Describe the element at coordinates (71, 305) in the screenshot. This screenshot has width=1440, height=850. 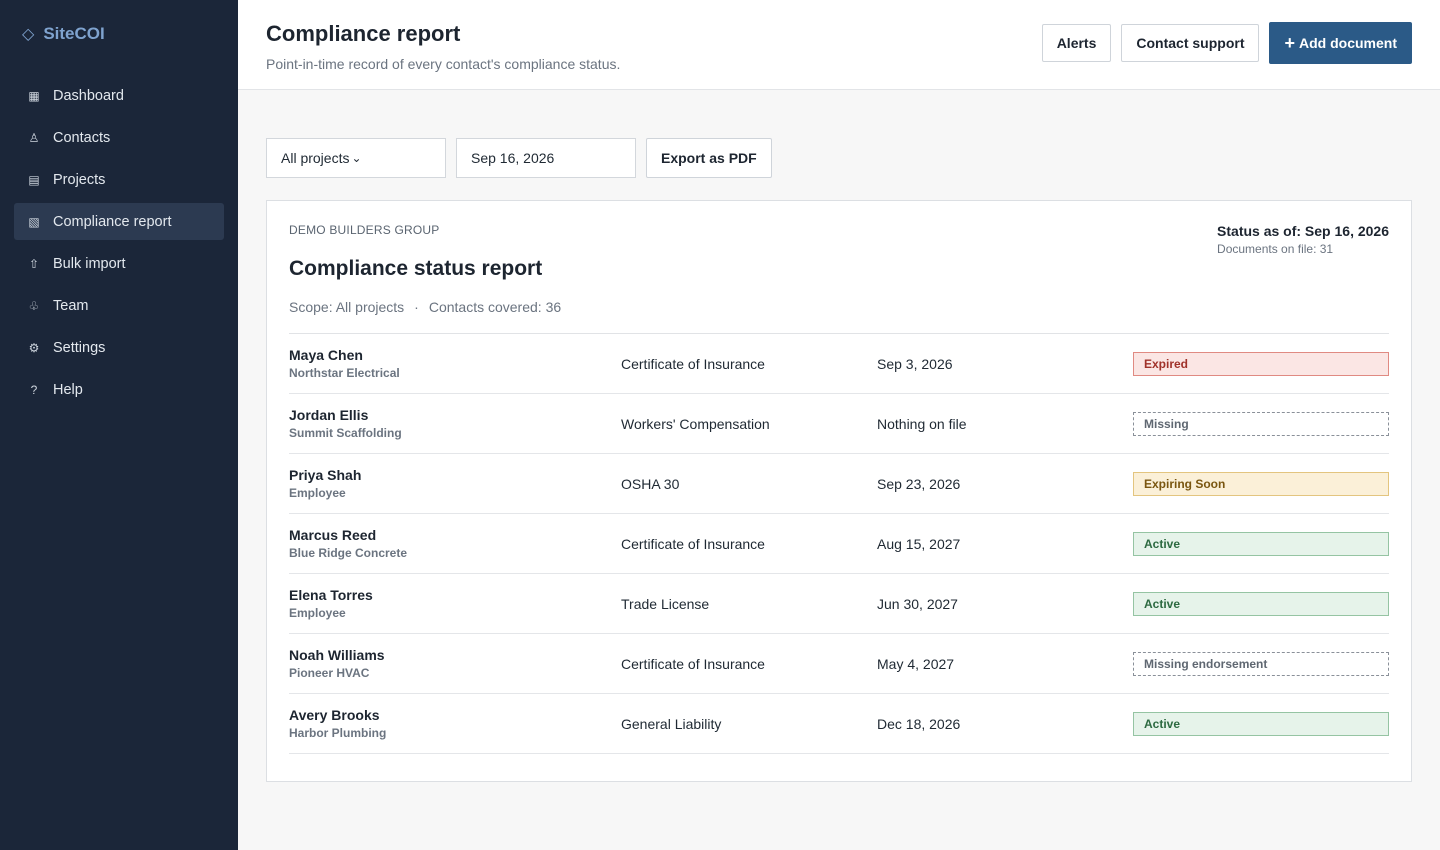
I see `sidebar-item-label: Team` at that location.